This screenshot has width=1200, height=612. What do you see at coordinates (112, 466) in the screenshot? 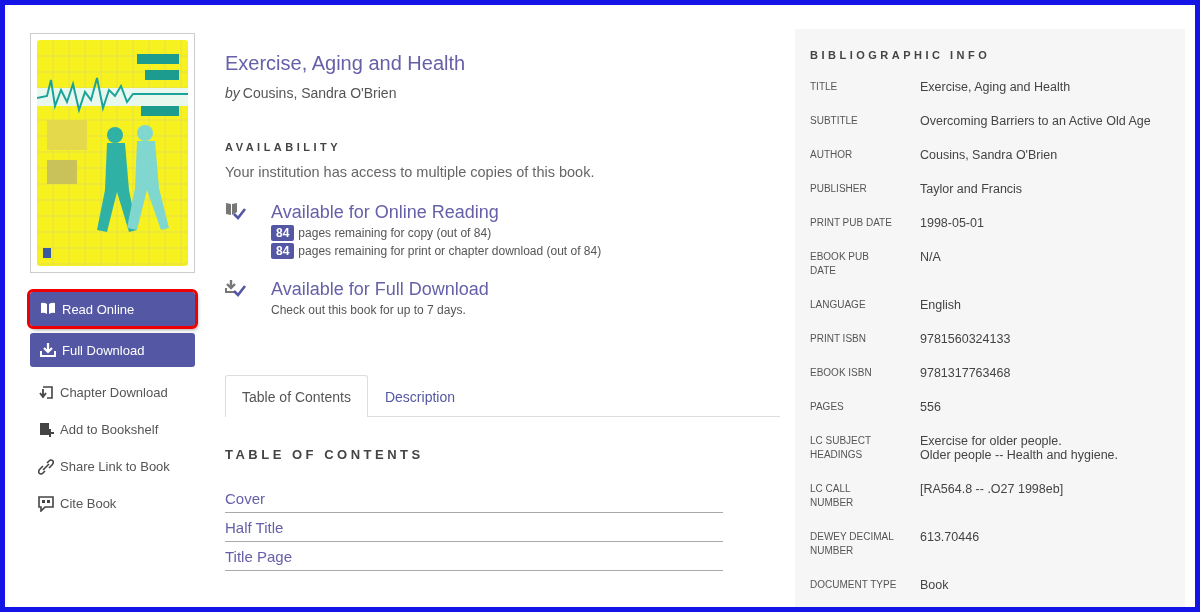
I see `action-link: Share Link to Book` at bounding box center [112, 466].